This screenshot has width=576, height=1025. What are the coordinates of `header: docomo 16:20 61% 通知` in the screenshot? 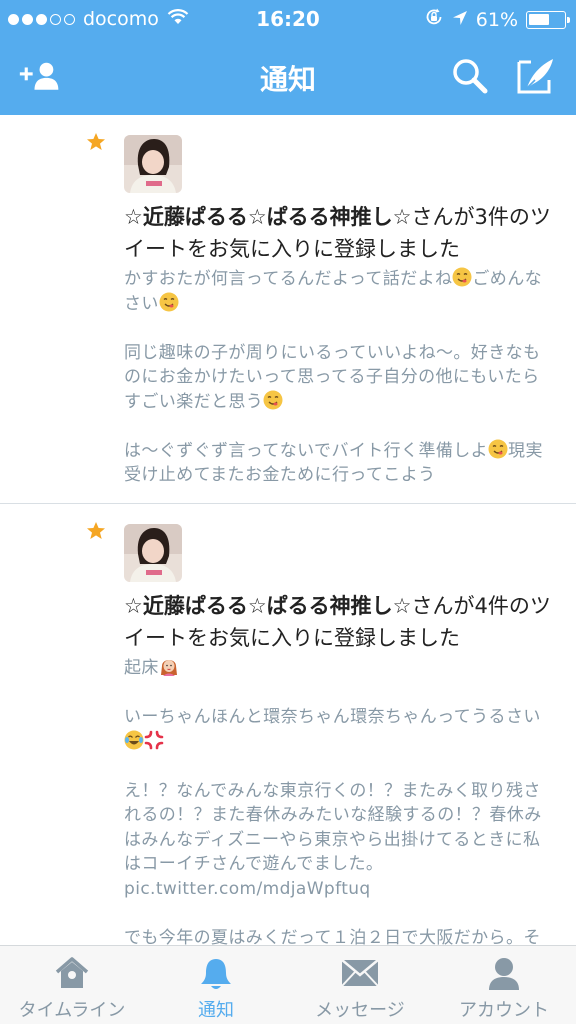 It's located at (288, 57).